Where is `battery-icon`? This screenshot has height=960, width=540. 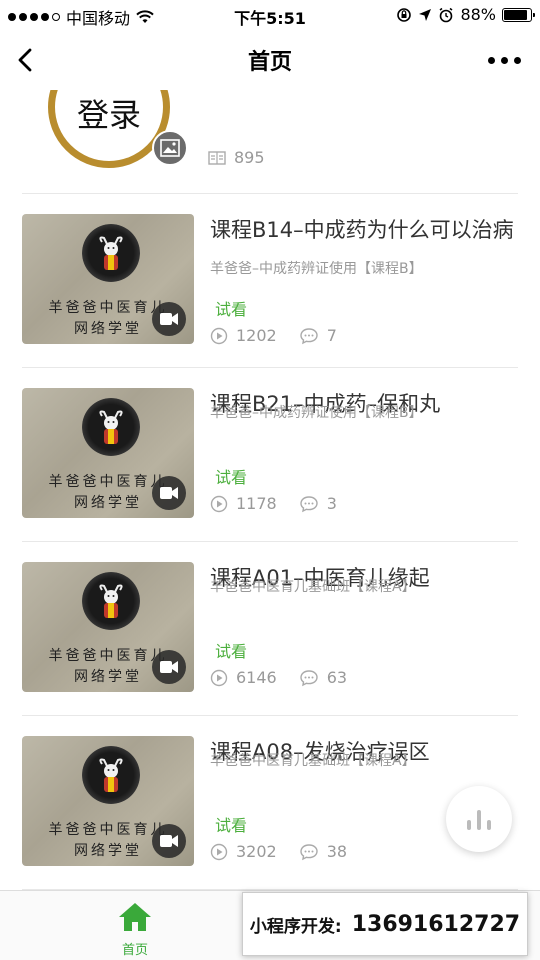 battery-icon is located at coordinates (518, 14).